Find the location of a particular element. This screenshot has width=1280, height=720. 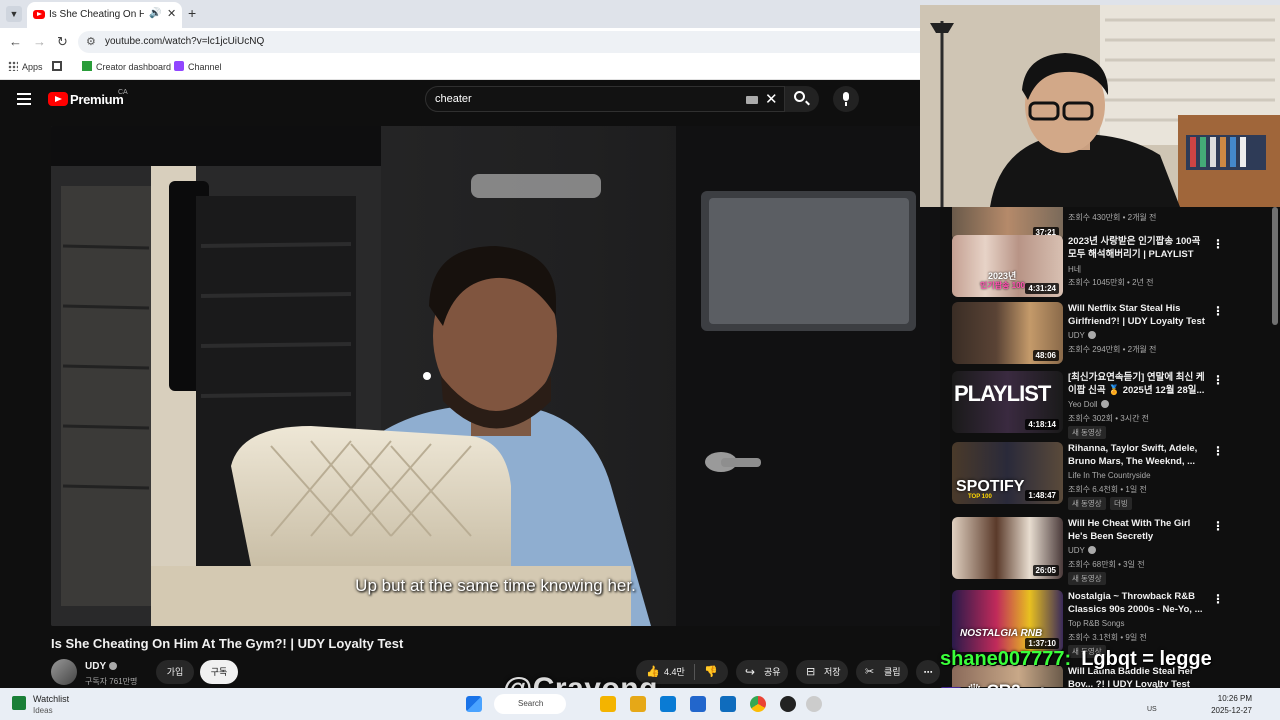

dislike-thumb-icon: 👎 is located at coordinates (711, 672).